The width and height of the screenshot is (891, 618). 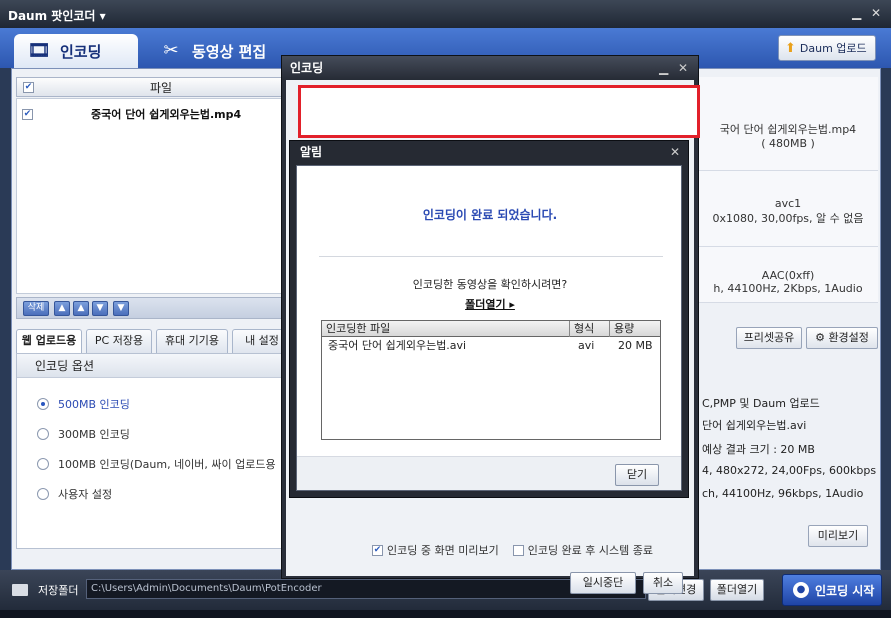 What do you see at coordinates (94, 404) in the screenshot?
I see `option-500mb-label: 500MB 인코딩` at bounding box center [94, 404].